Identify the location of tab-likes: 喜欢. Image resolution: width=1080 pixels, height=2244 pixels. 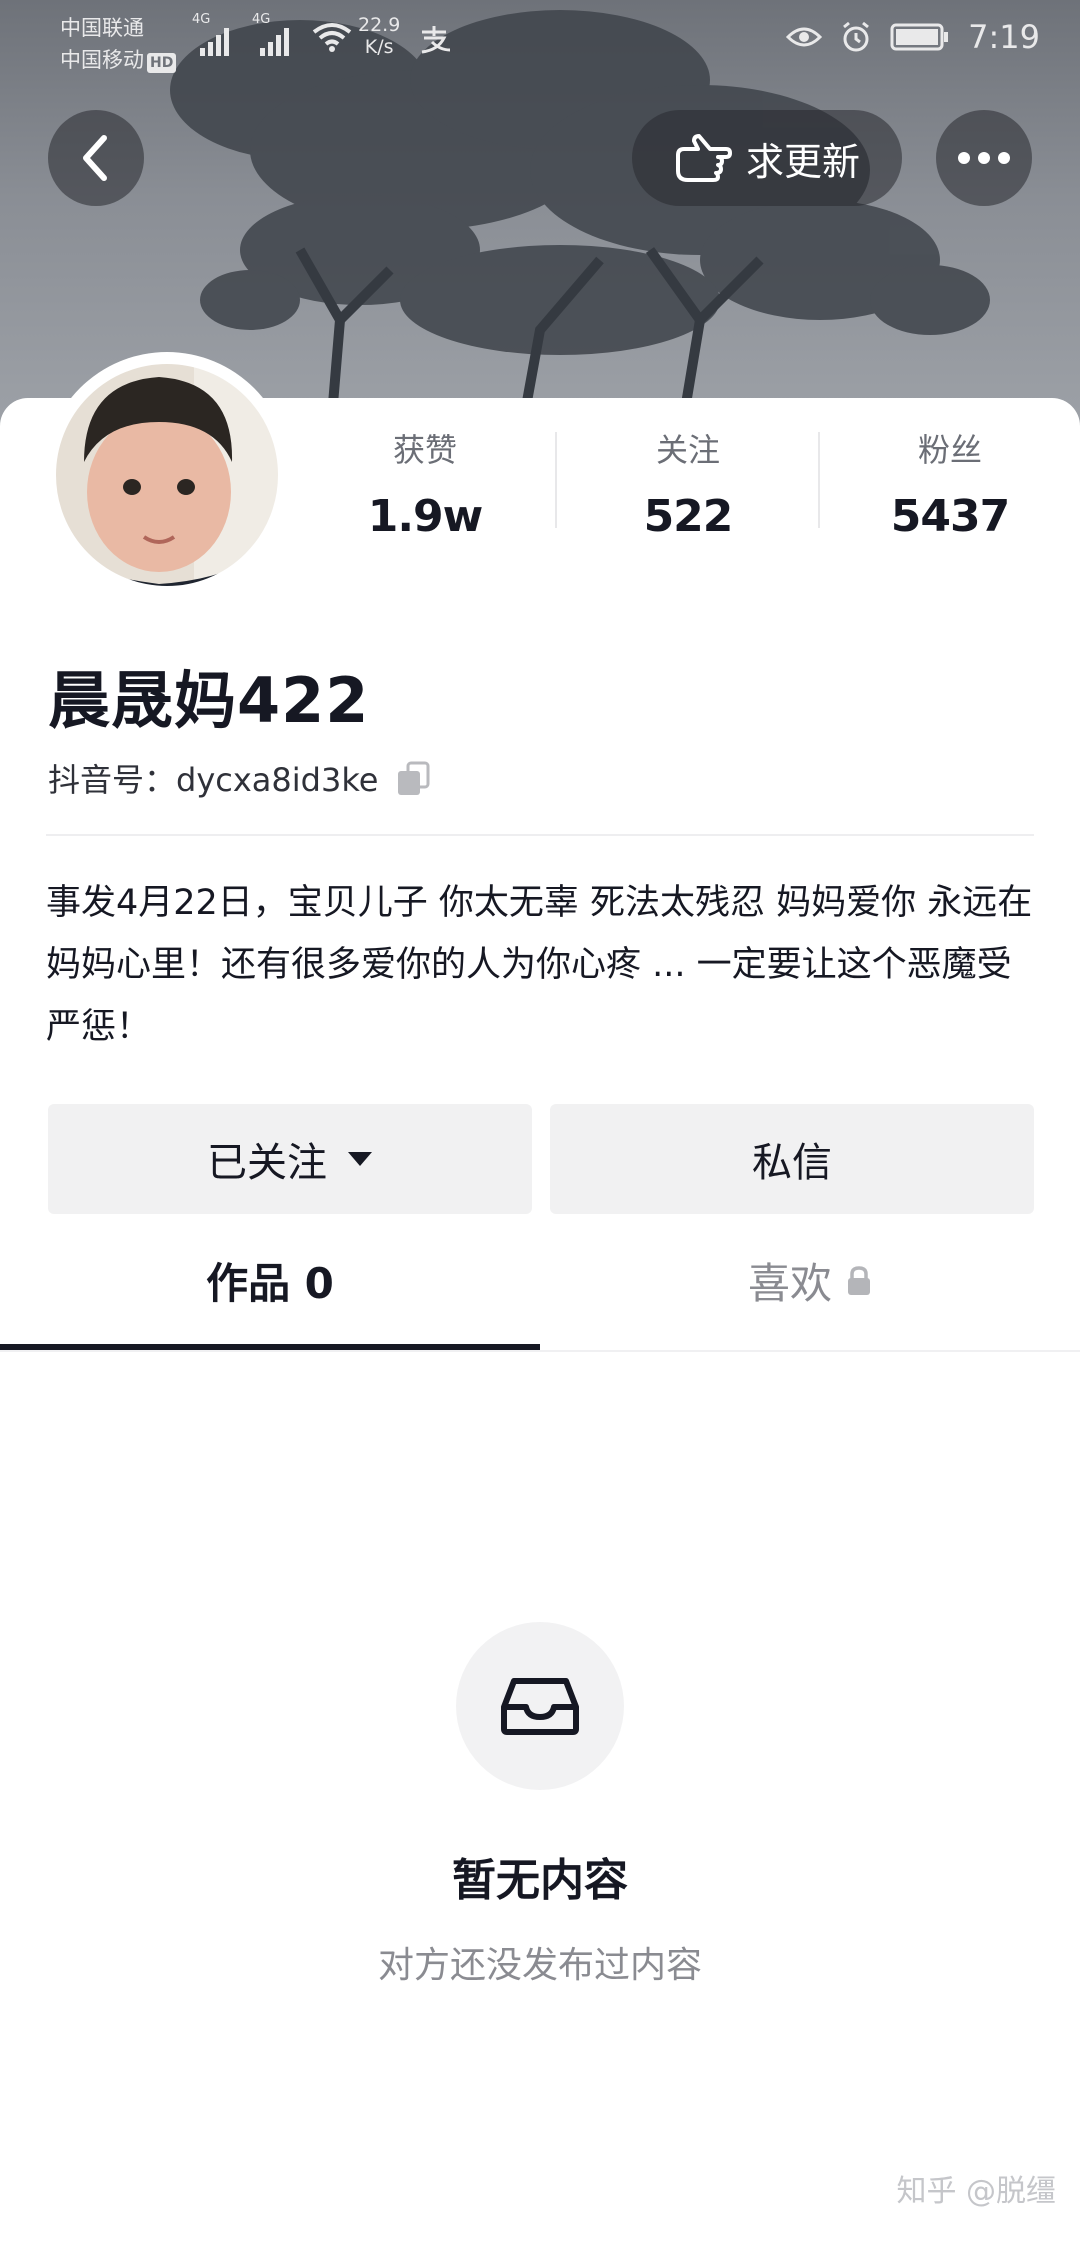
(810, 1280).